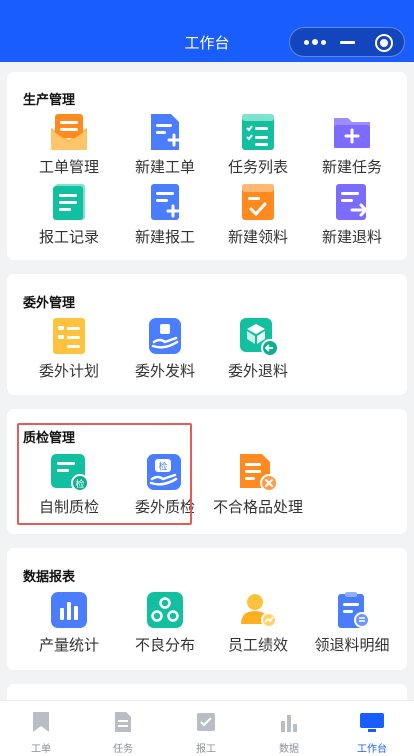 This screenshot has width=414, height=756. I want to click on distribution-icon, so click(165, 610).